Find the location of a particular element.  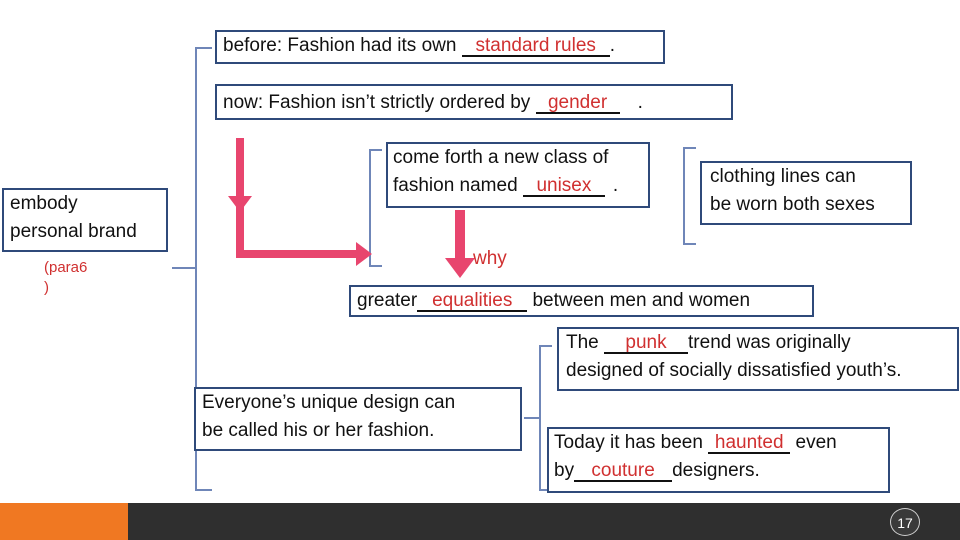

haunted-line2-suffix: designers. is located at coordinates (716, 470).